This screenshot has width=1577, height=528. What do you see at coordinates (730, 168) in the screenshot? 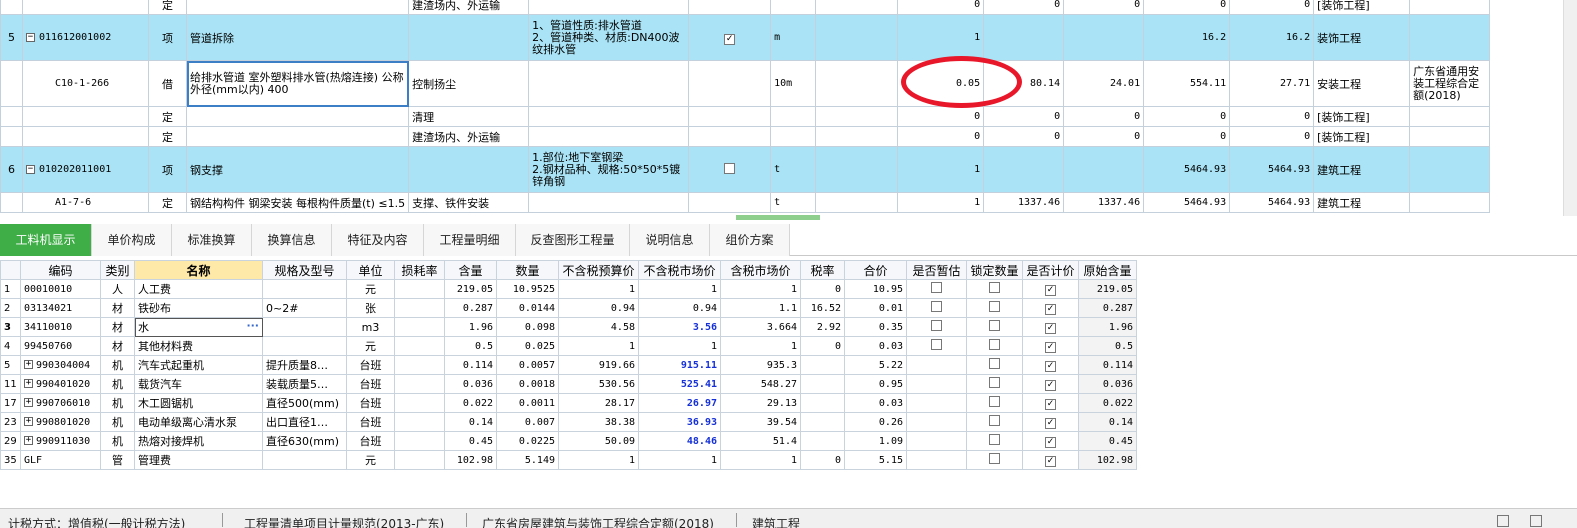
I see `feature-checkbox` at bounding box center [730, 168].